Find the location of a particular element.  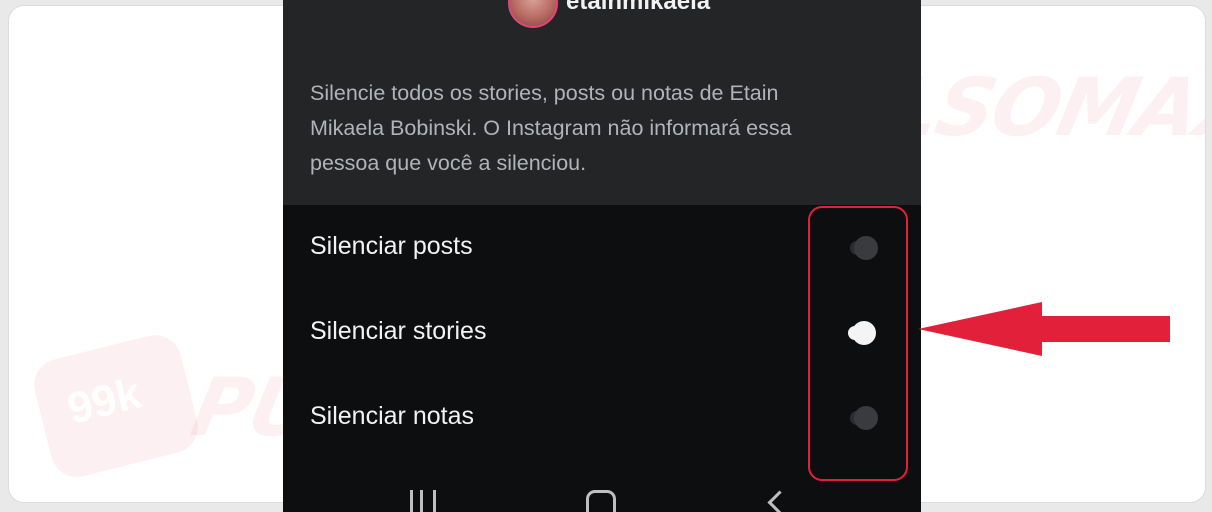

username: etainmikaela is located at coordinates (638, 7).